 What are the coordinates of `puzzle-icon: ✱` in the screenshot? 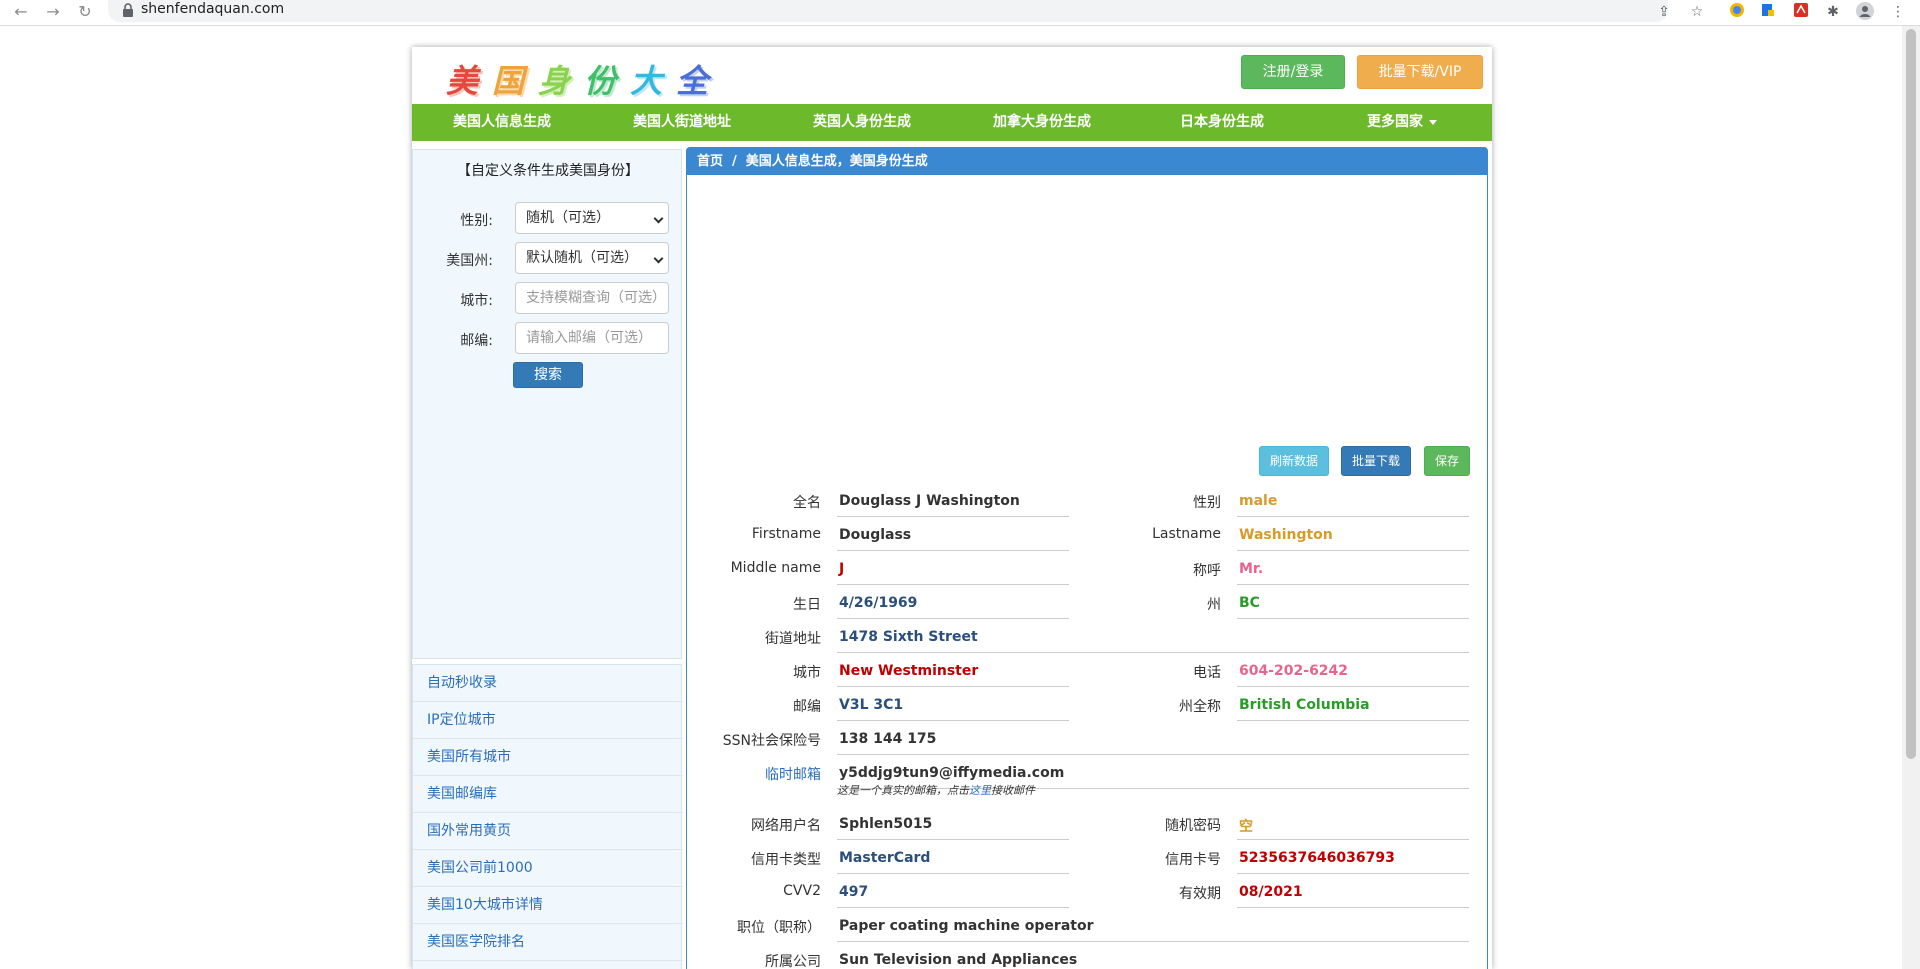 It's located at (1833, 12).